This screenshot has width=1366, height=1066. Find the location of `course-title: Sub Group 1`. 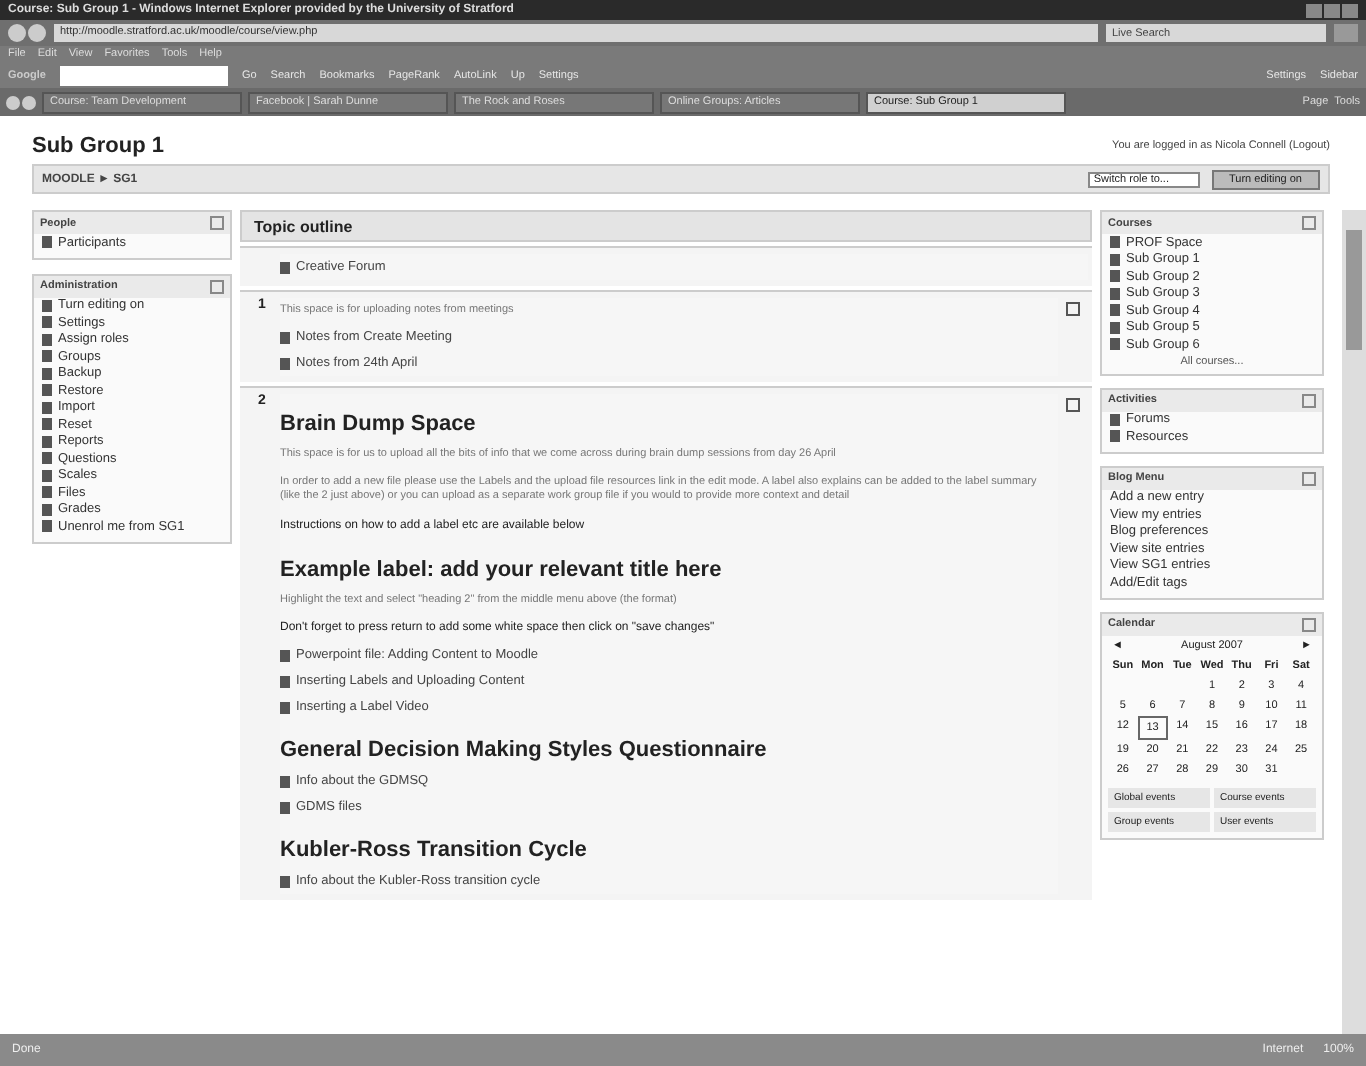

course-title: Sub Group 1 is located at coordinates (98, 146).